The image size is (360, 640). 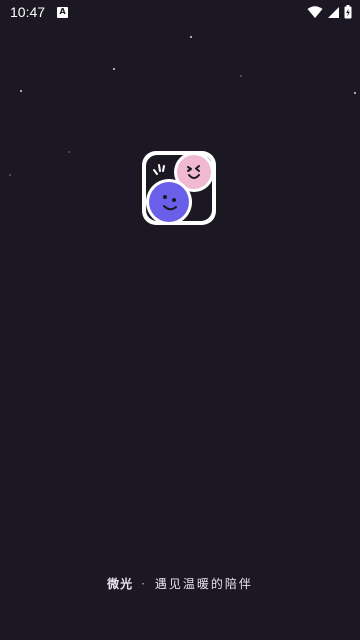 I want to click on two-smiling-faces-logo-icon, so click(x=179, y=188).